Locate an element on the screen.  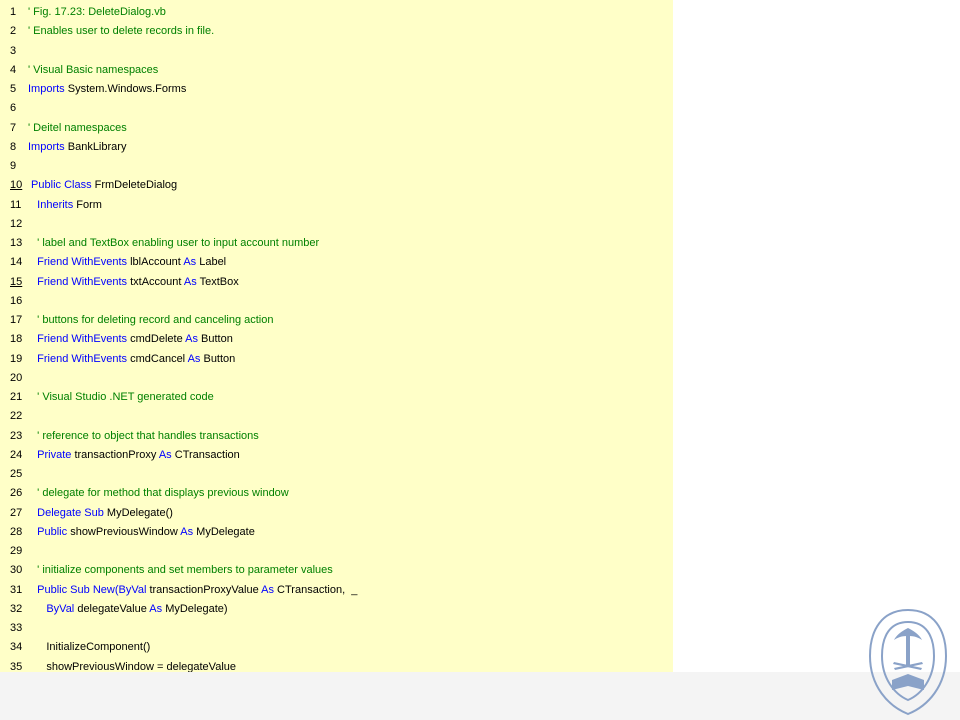
line-number: 17 is located at coordinates (16, 320).